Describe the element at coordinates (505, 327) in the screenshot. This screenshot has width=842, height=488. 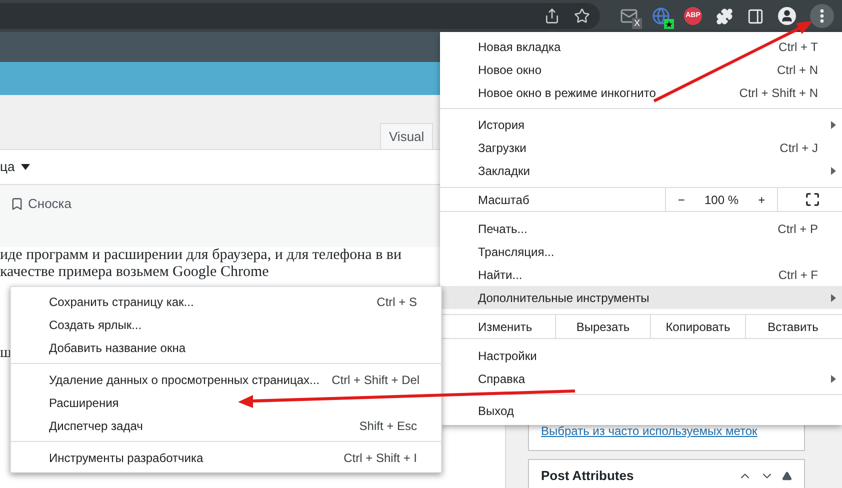
I see `menu-label: Изменить` at that location.